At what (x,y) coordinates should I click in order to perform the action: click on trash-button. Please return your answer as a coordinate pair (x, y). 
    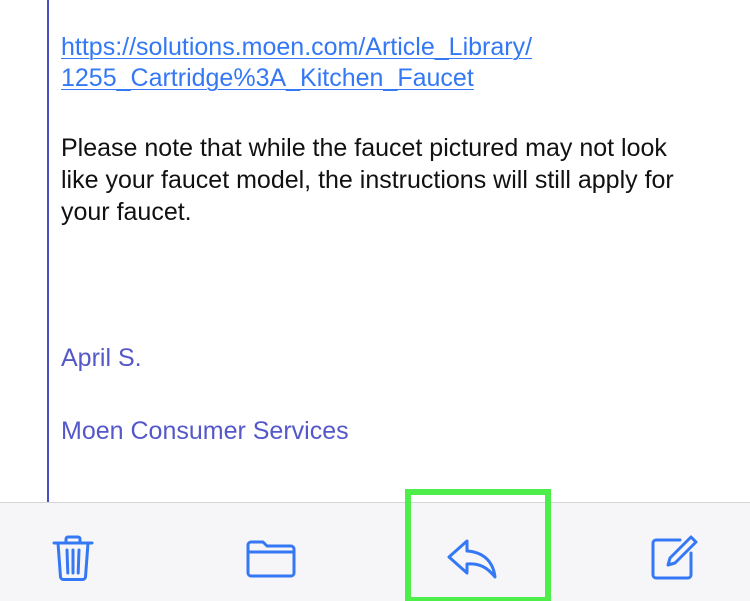
    Looking at the image, I should click on (73, 558).